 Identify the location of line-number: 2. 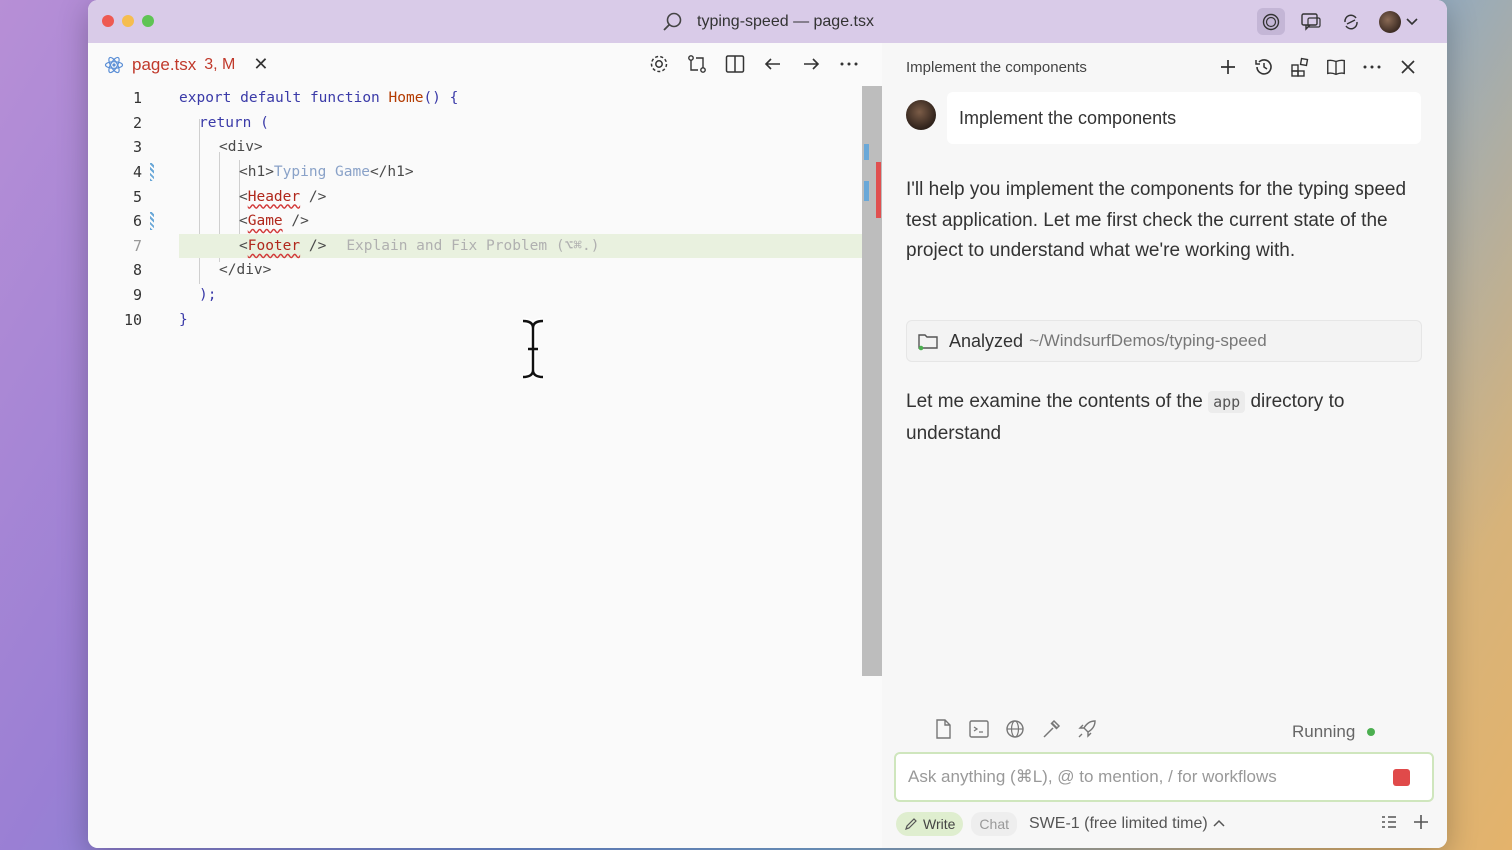
(137, 122).